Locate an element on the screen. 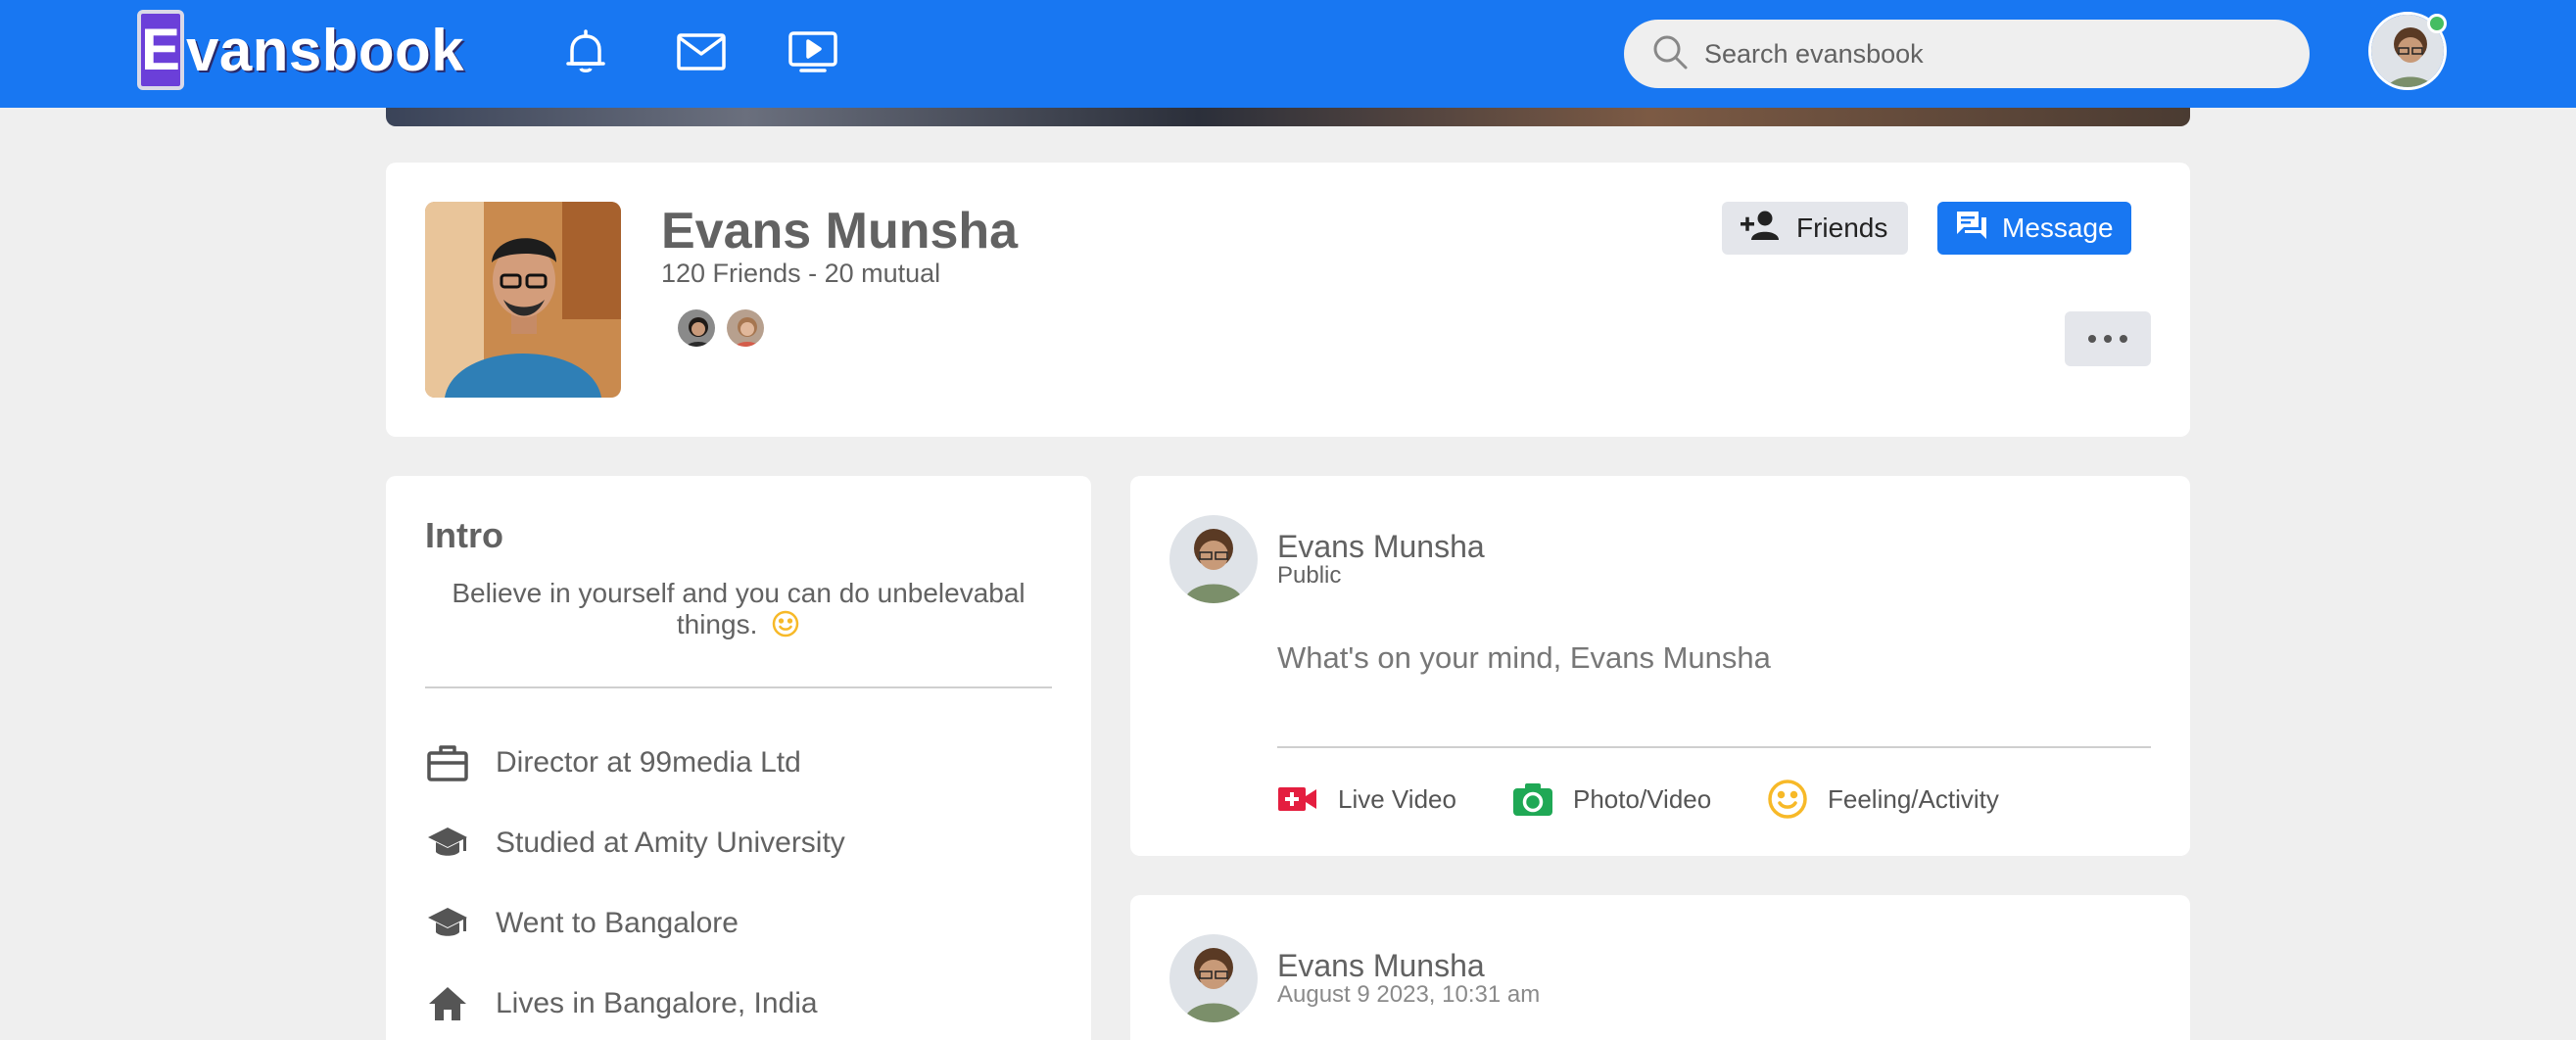 The width and height of the screenshot is (2576, 1040). intro-item-education: Studied at Amity University is located at coordinates (635, 843).